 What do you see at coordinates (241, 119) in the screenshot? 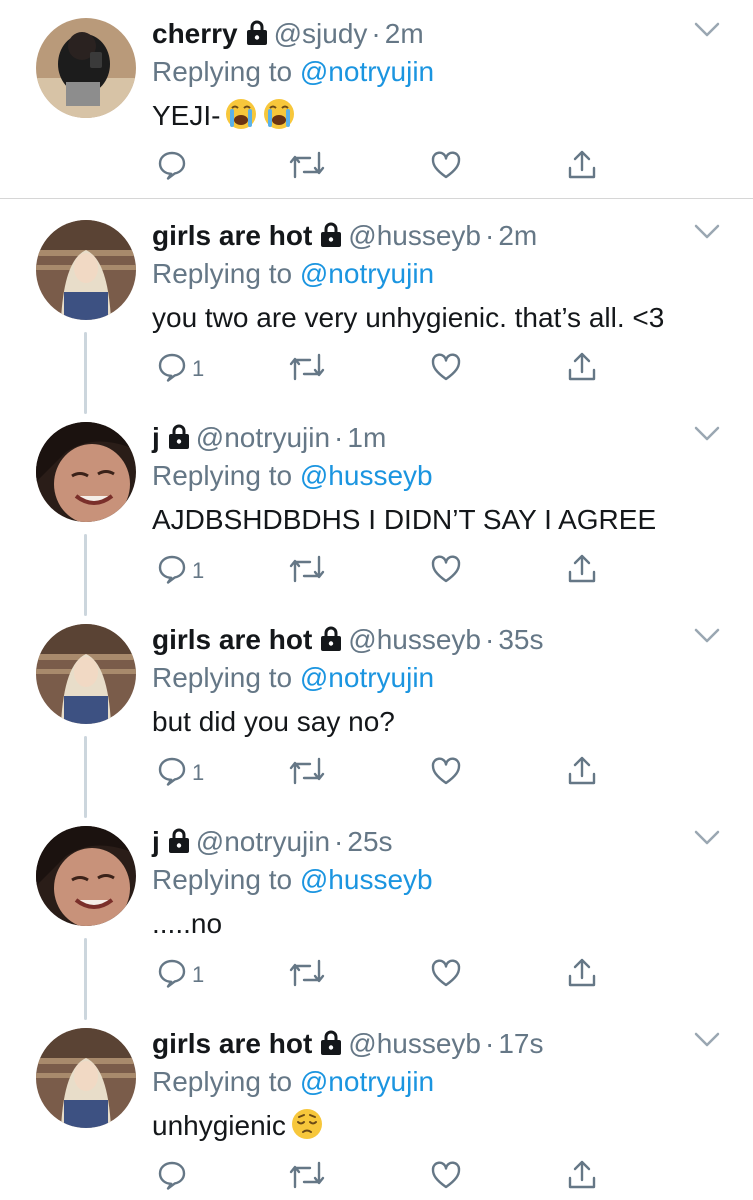
I see `loudly-crying-face-icon` at bounding box center [241, 119].